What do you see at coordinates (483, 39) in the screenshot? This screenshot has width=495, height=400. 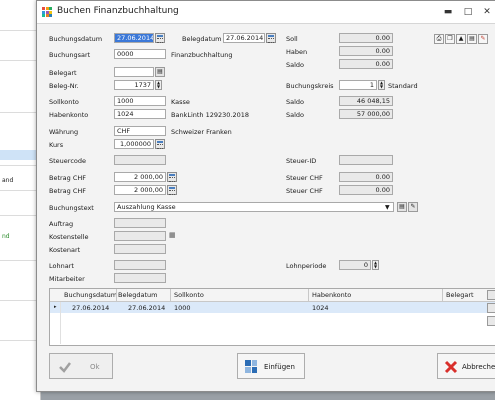 I see `delete-icon: ✎` at bounding box center [483, 39].